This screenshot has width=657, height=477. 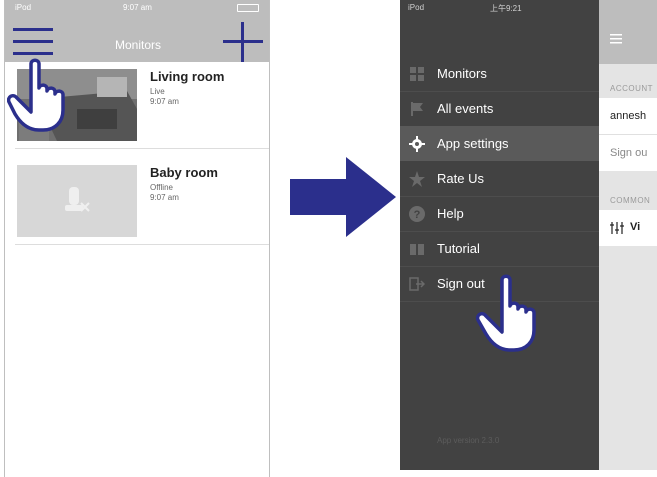 What do you see at coordinates (187, 76) in the screenshot?
I see `camera-name: Living room` at bounding box center [187, 76].